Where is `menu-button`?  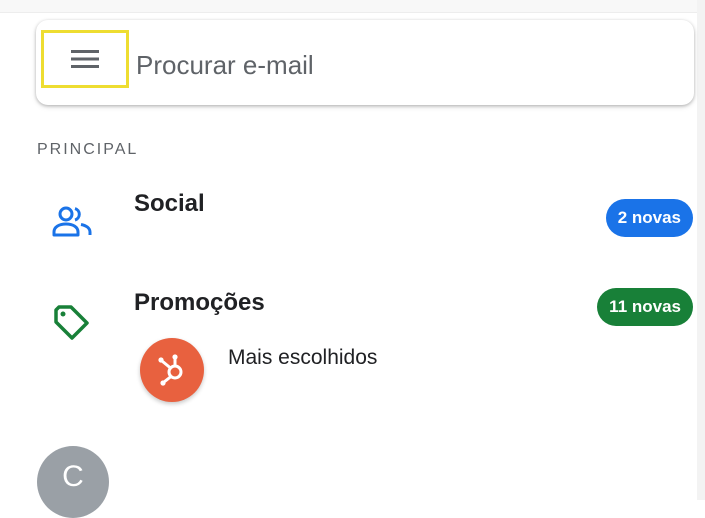
menu-button is located at coordinates (85, 59).